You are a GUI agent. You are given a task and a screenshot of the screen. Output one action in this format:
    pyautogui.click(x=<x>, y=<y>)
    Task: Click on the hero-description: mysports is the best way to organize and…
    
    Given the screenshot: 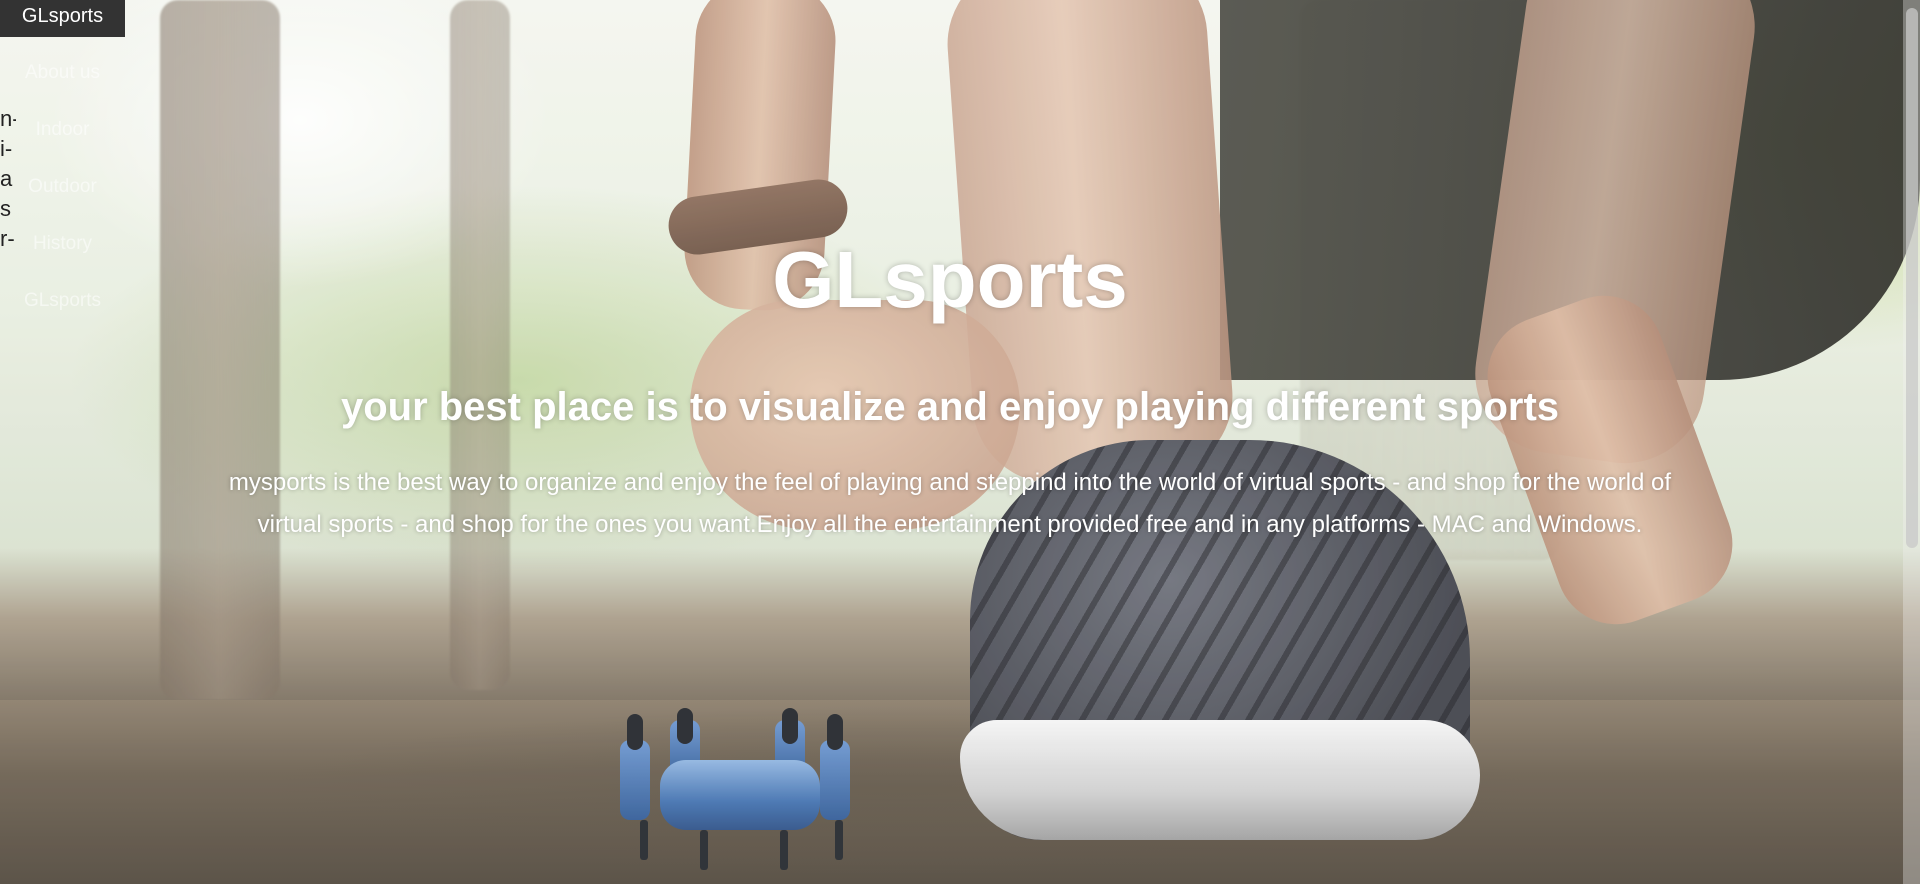 What is the action you would take?
    pyautogui.click(x=950, y=503)
    